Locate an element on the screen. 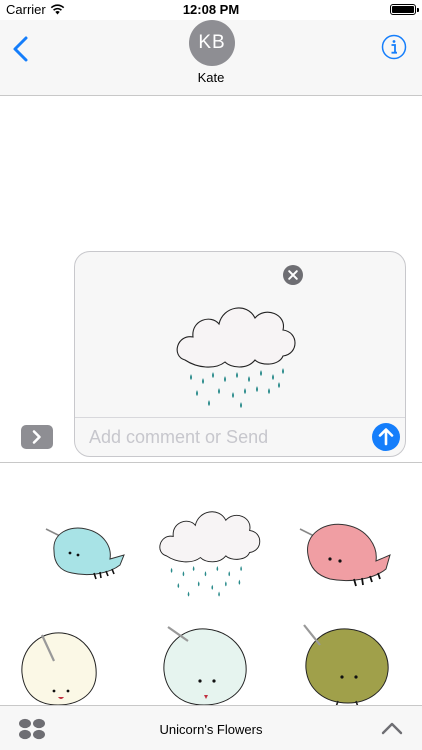 The height and width of the screenshot is (750, 422). active-app-name: Unicorn's Flowers is located at coordinates (211, 729).